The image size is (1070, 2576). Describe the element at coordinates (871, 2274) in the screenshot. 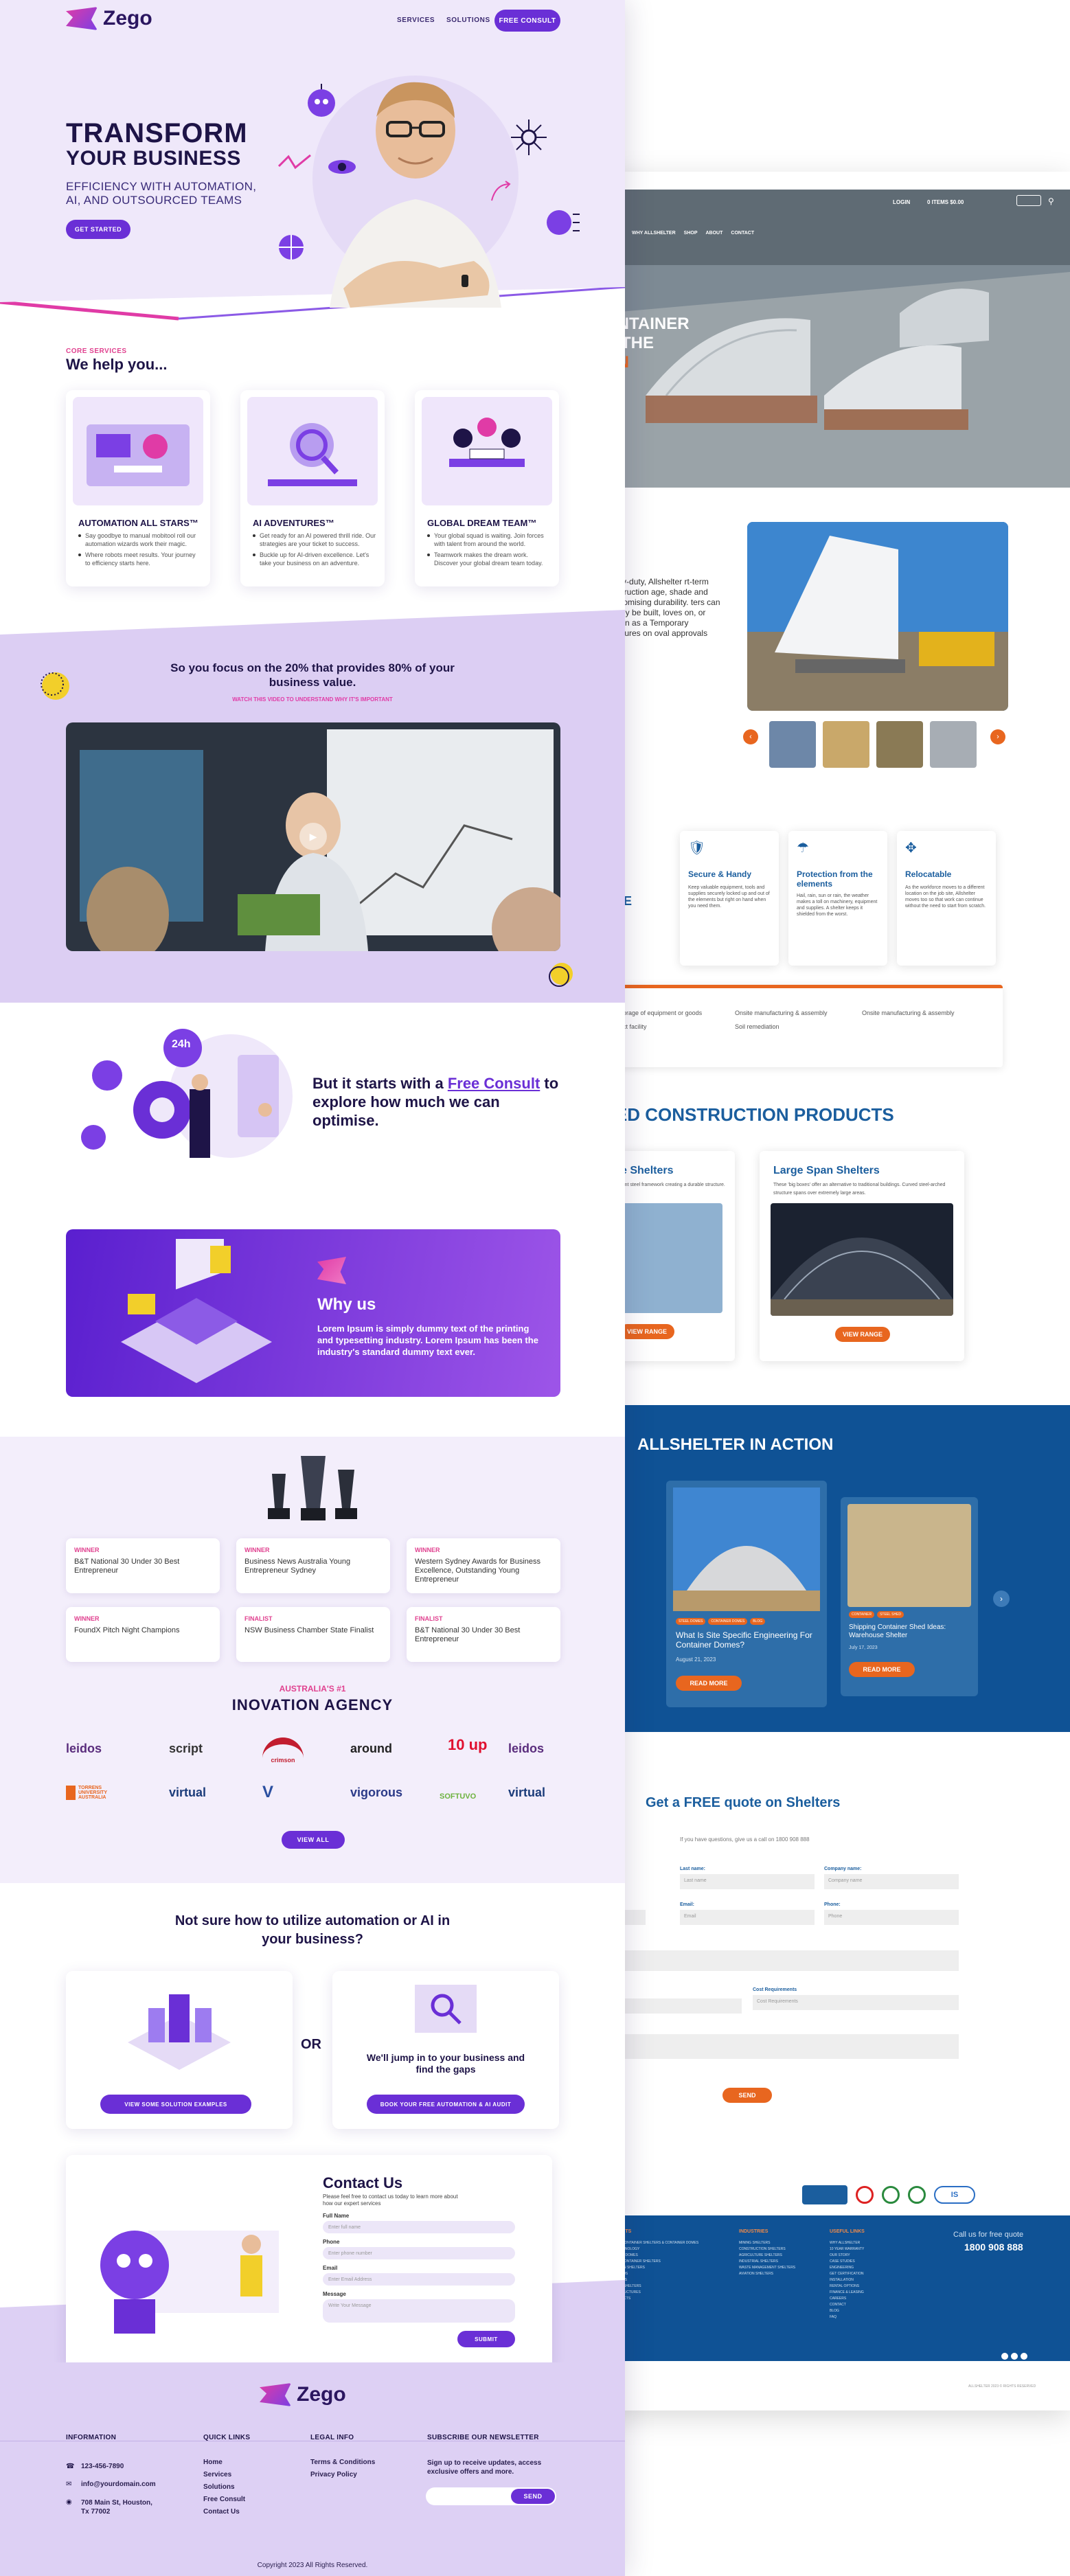

I see `footer-link: GET CERTIFICATION` at that location.